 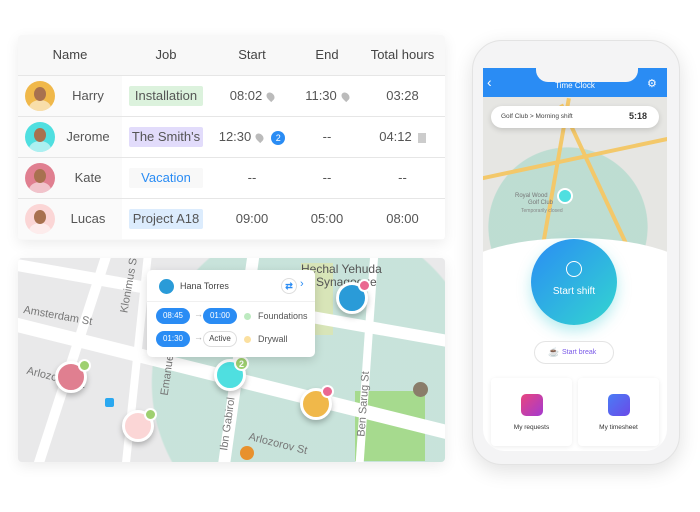 I want to click on start-shift-button: Start shift, so click(x=574, y=282).